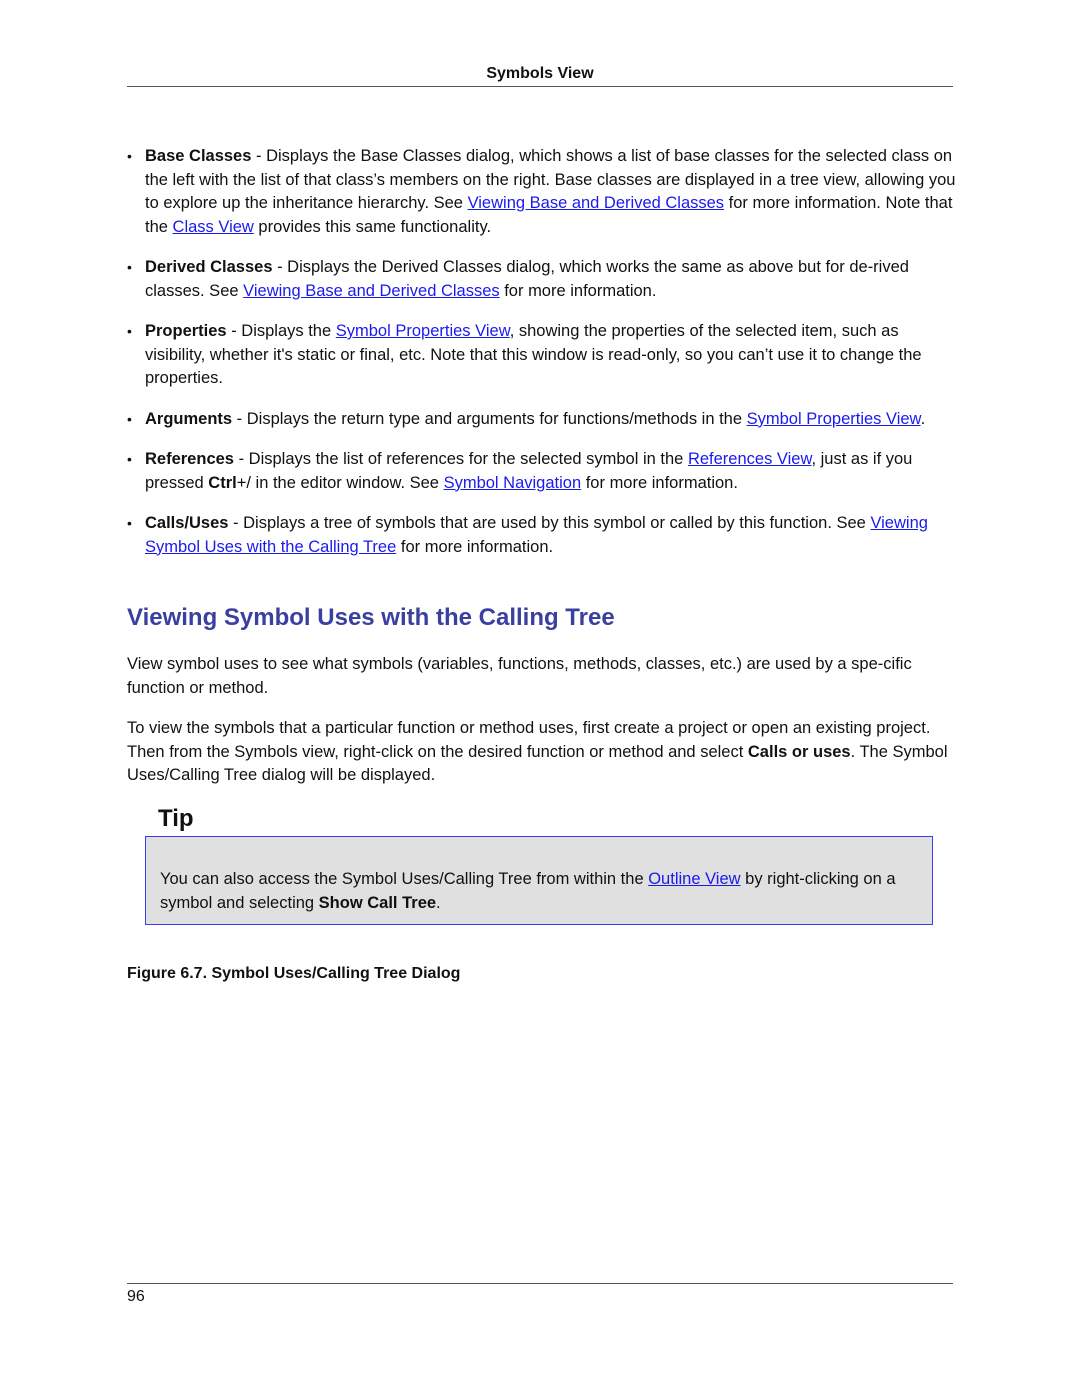 The image size is (1080, 1397). Describe the element at coordinates (186, 331) in the screenshot. I see `term: Properties` at that location.